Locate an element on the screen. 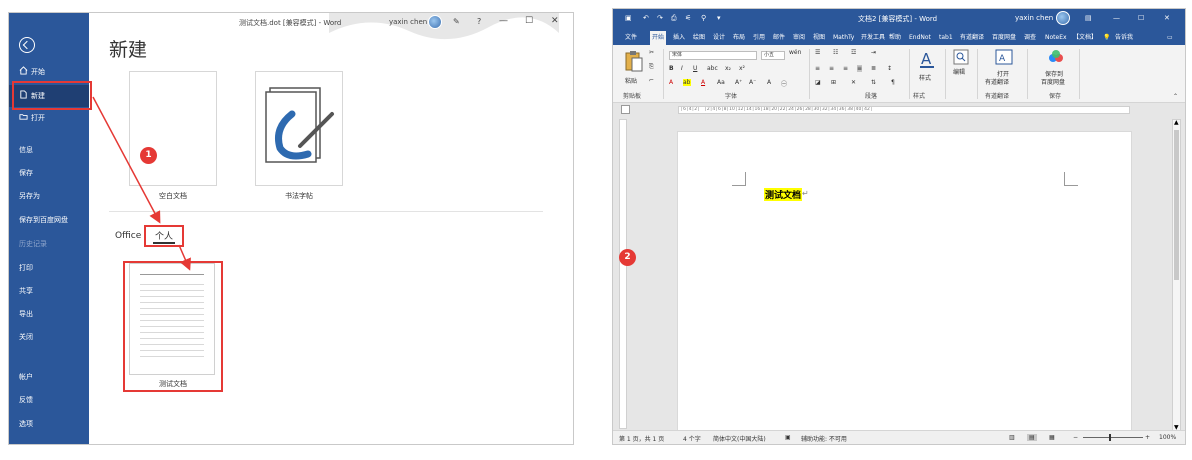 This screenshot has height=460, width=1192. sidebar-item-save-as: 另存为 is located at coordinates (49, 196).